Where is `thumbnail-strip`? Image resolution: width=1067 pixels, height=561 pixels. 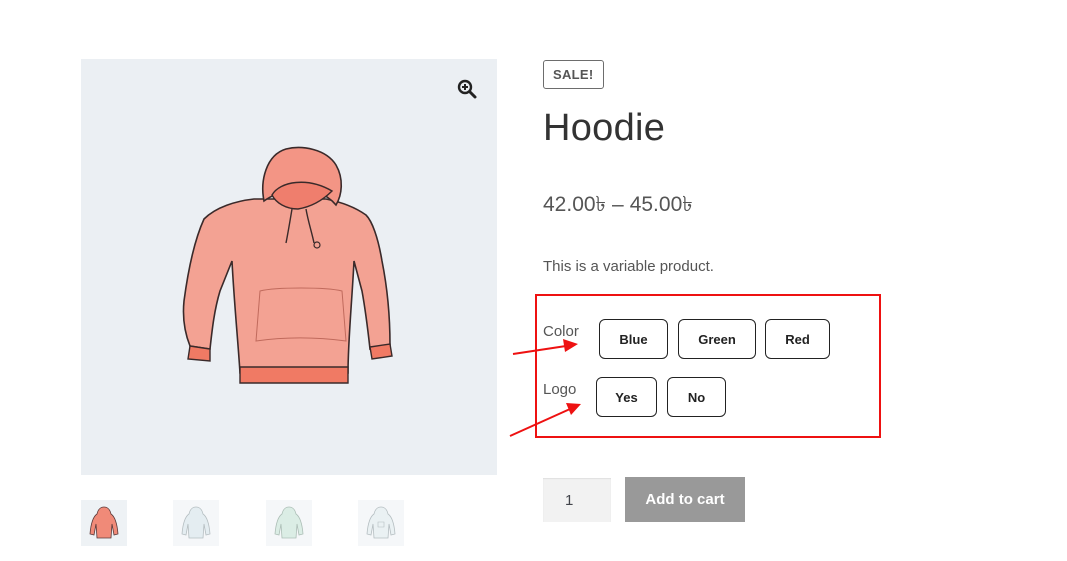 thumbnail-strip is located at coordinates (291, 524).